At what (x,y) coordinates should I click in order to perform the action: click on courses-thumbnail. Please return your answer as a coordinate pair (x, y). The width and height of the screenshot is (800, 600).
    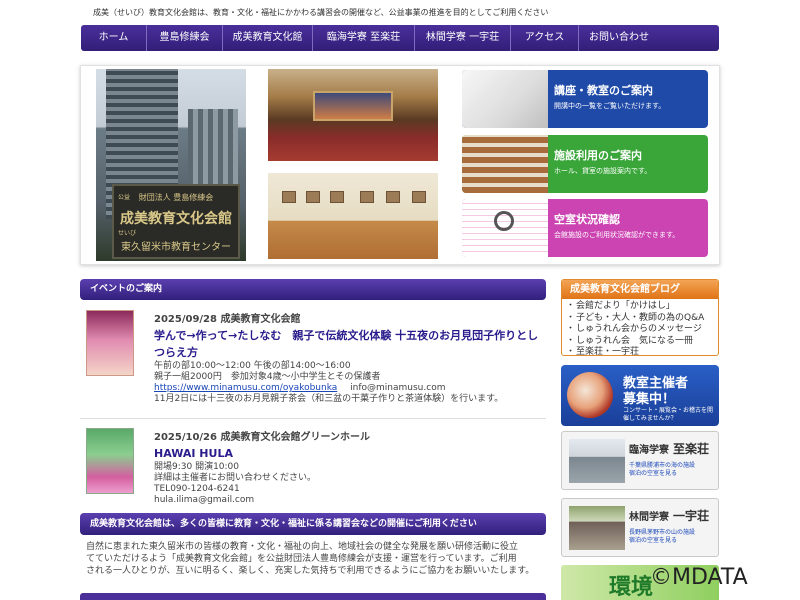
    Looking at the image, I should click on (505, 99).